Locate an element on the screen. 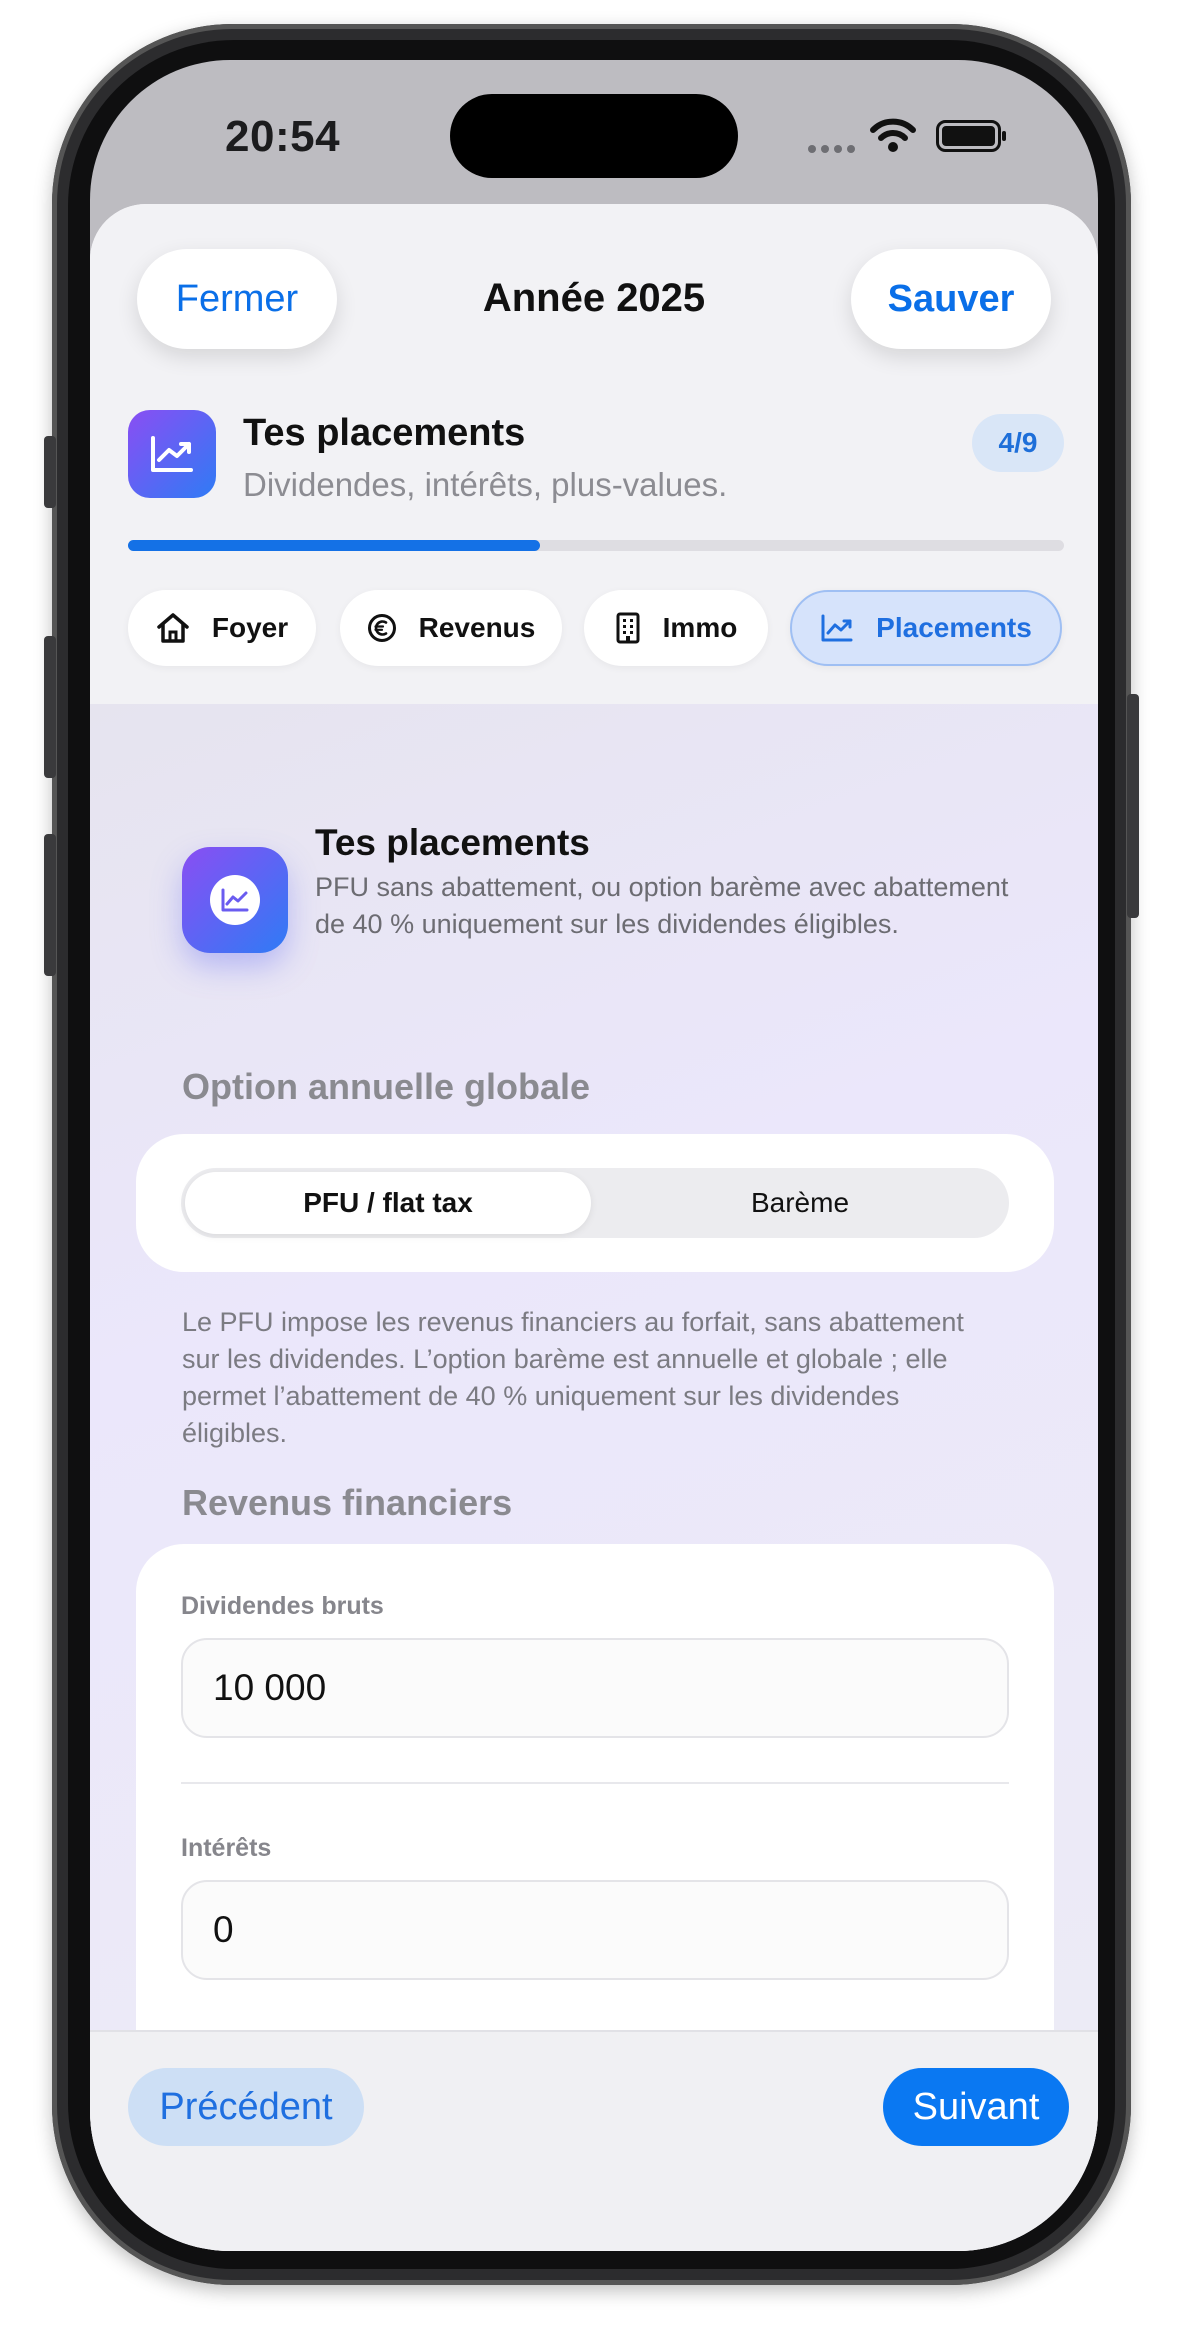 The image size is (1183, 2337). chip-placements: Placements is located at coordinates (926, 628).